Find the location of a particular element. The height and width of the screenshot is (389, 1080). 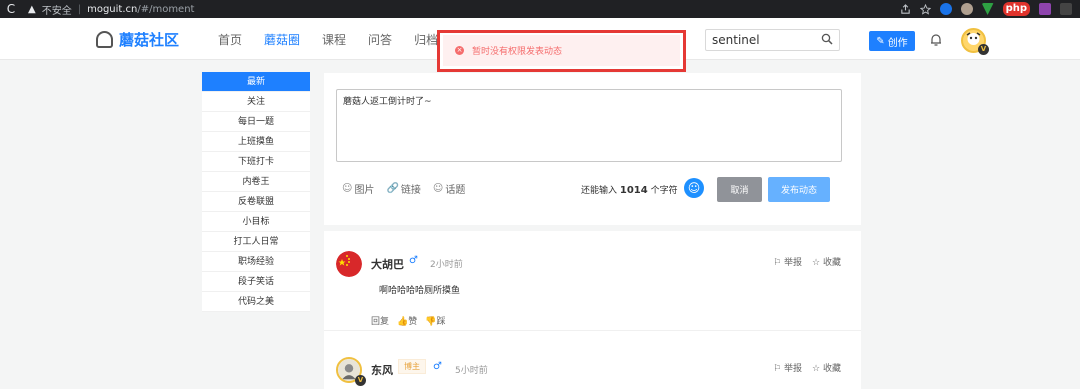

sidebar-item-slacking: 上班摸鱼 is located at coordinates (256, 142).